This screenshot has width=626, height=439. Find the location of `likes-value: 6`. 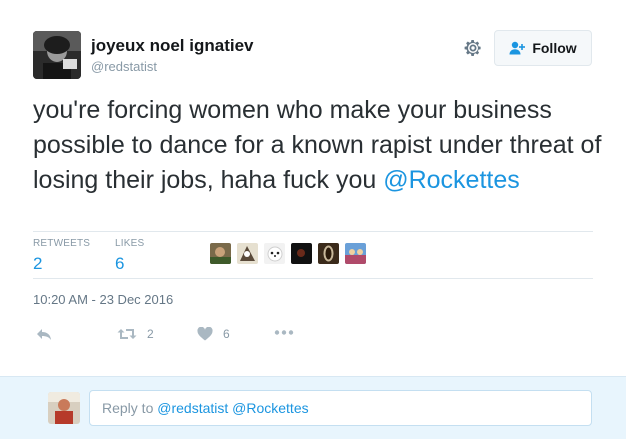

likes-value: 6 is located at coordinates (120, 263).